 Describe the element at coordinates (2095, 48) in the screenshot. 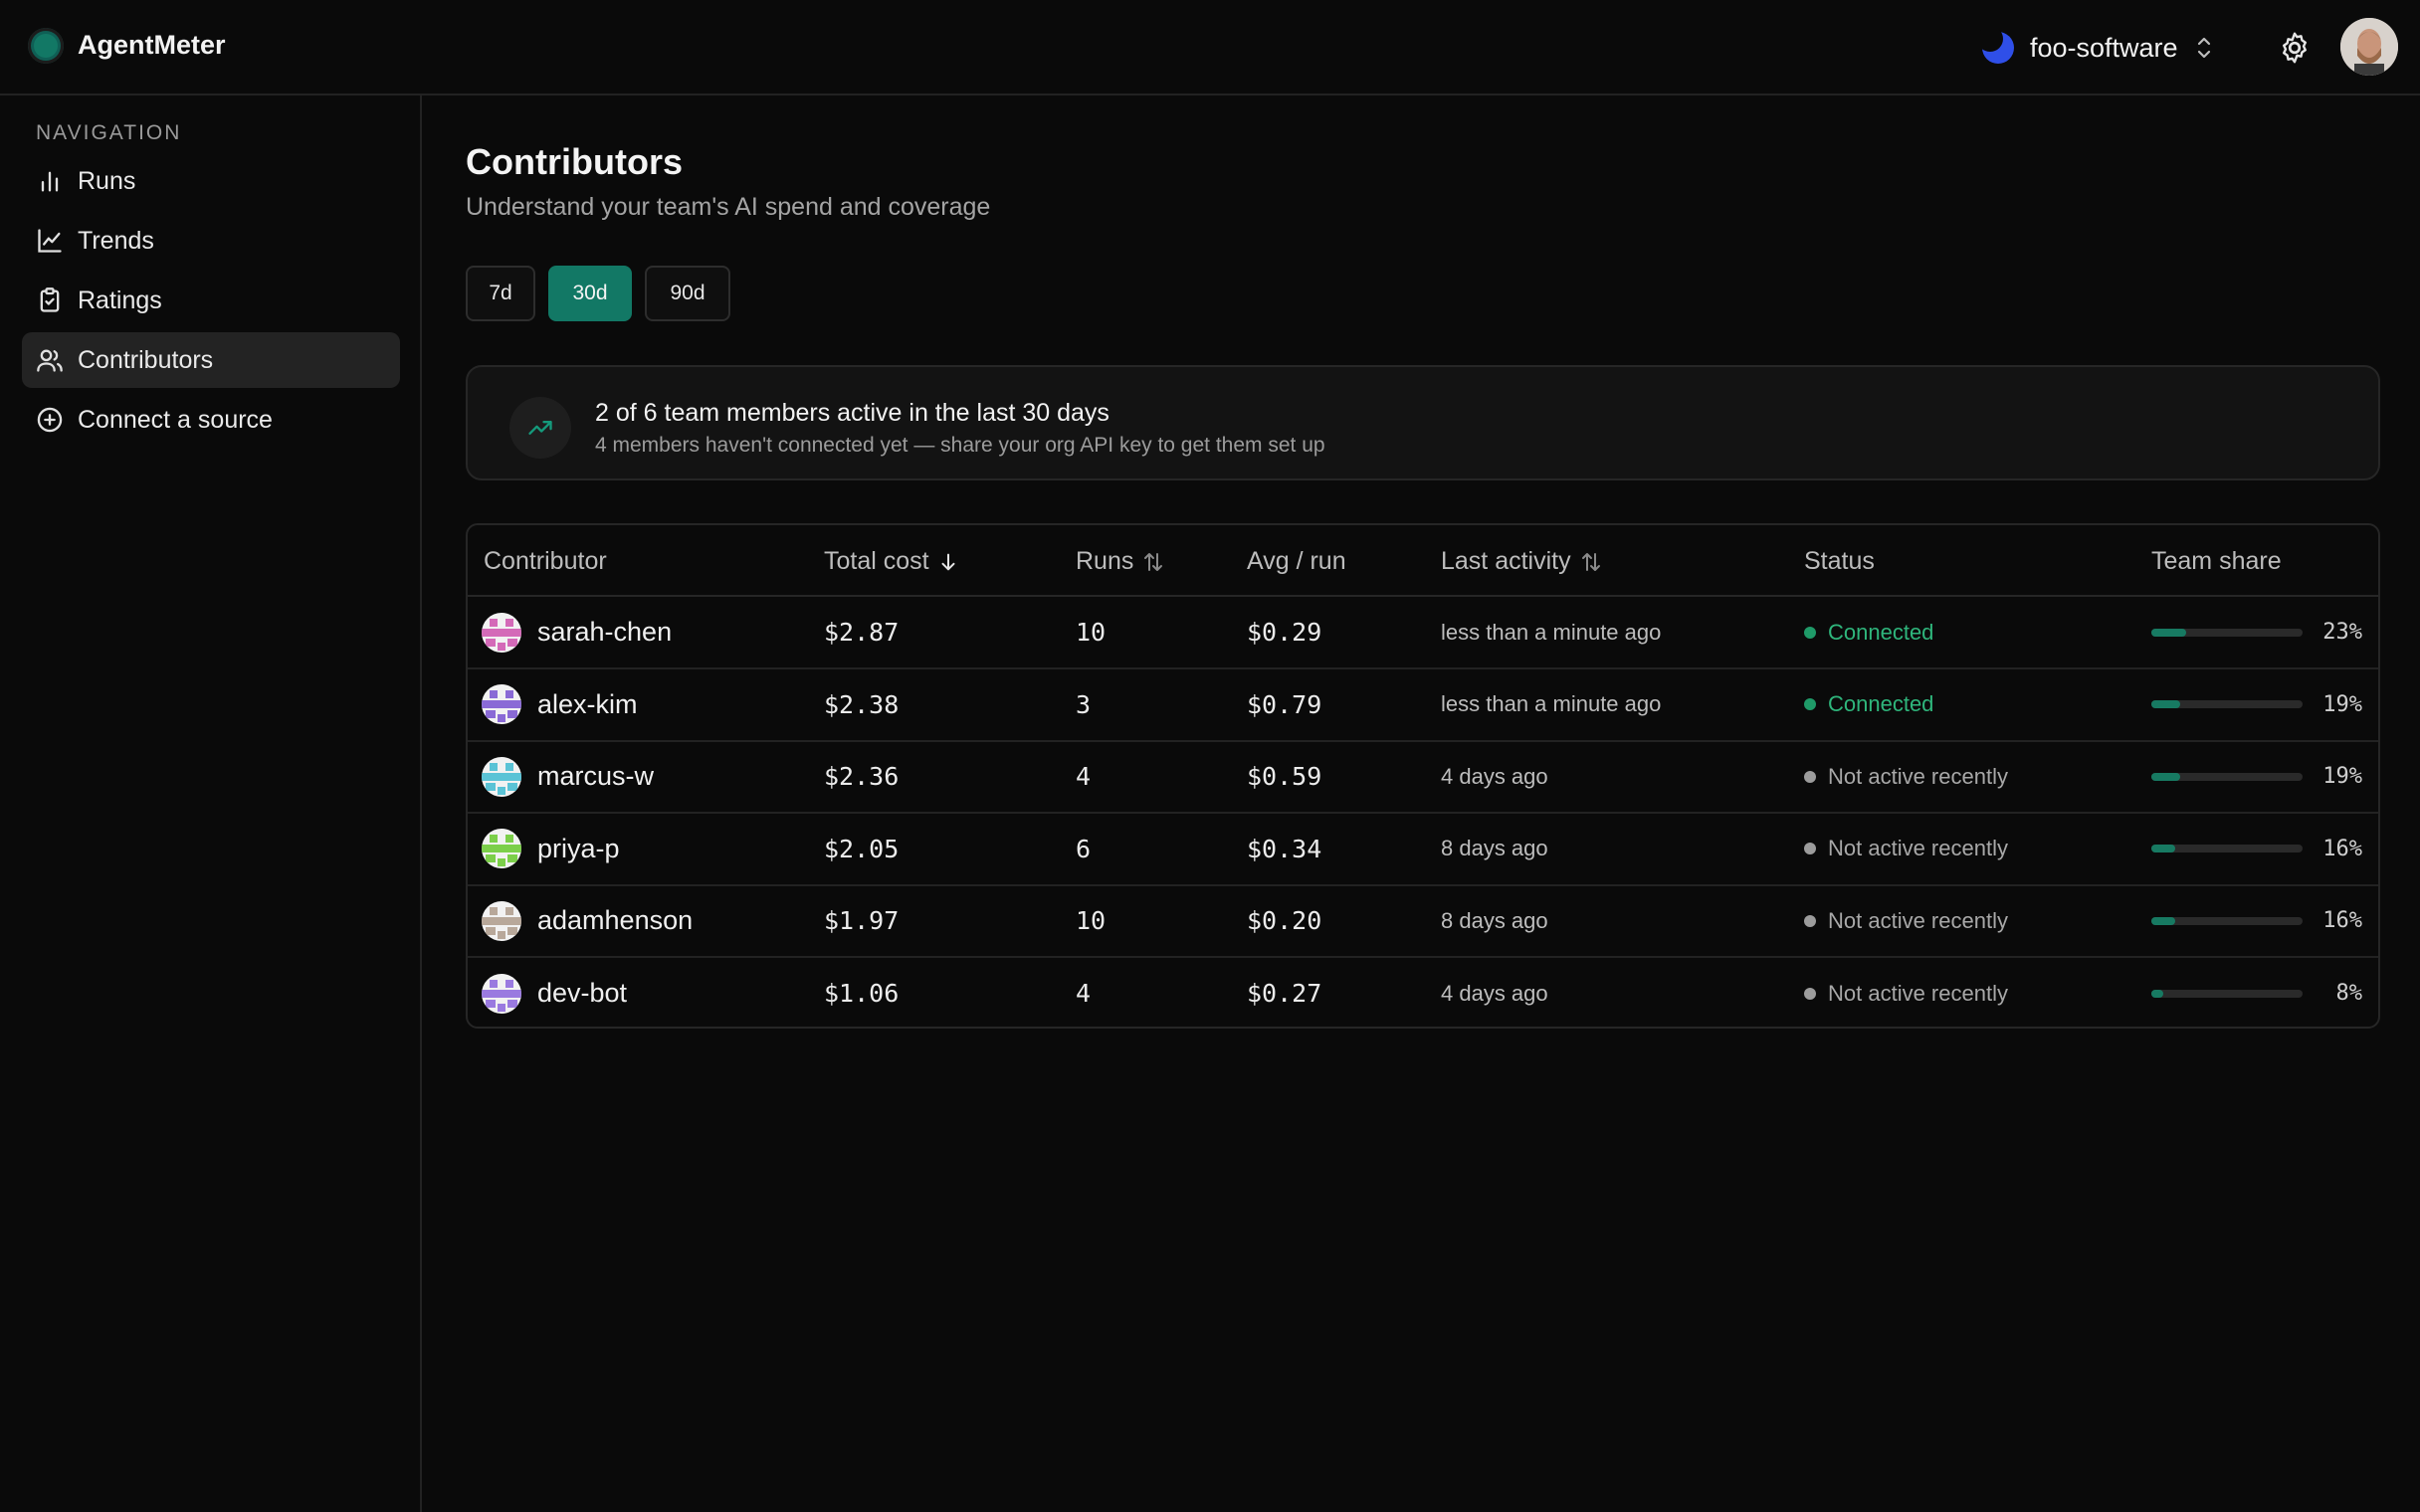

I see `org-switcher: foo-software` at that location.